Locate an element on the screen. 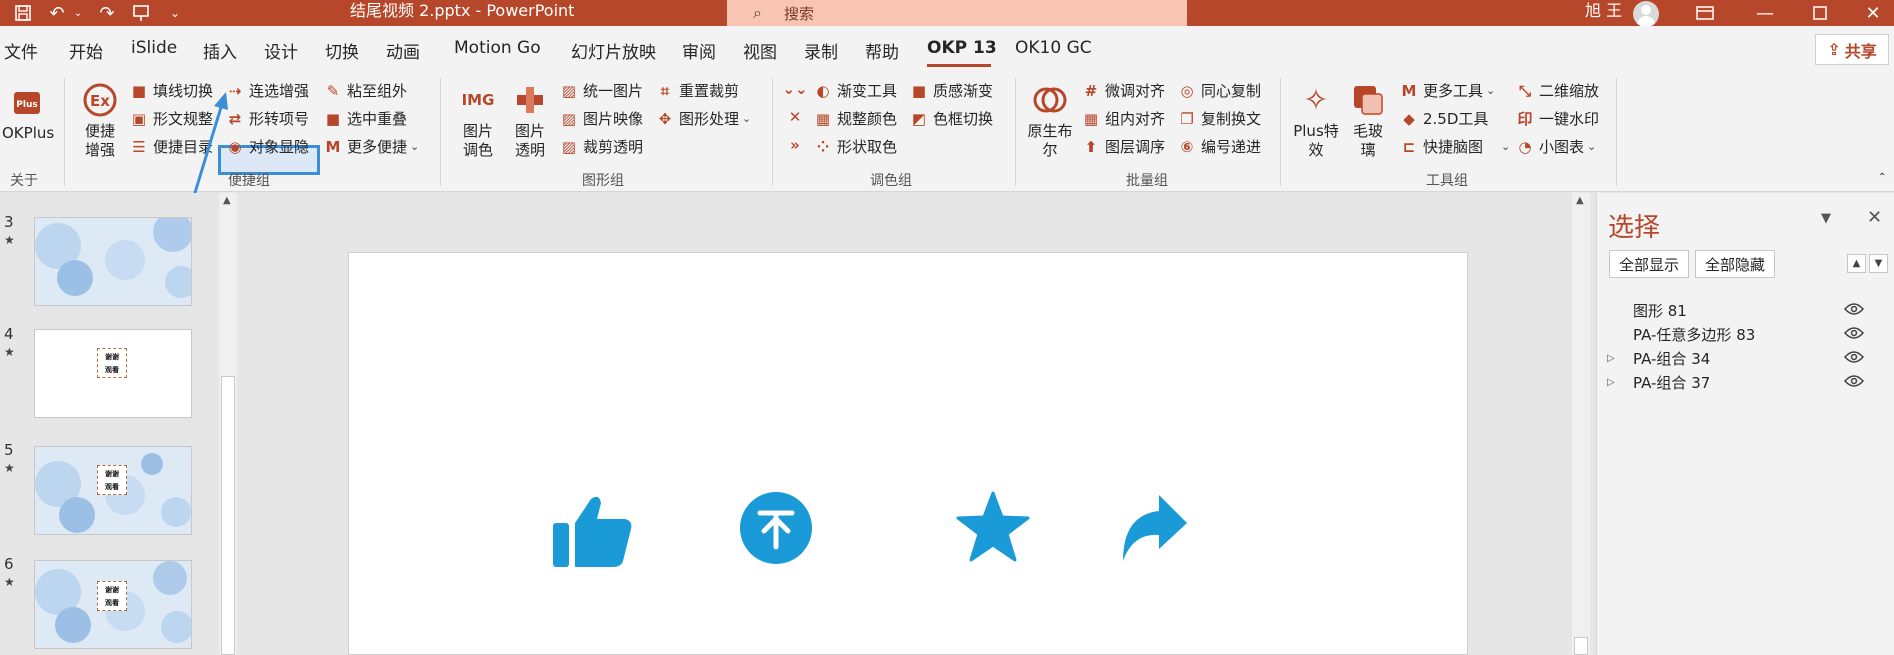 The image size is (1894, 655). layer-order-button: ⬆ 图层调序 is located at coordinates (1123, 146).